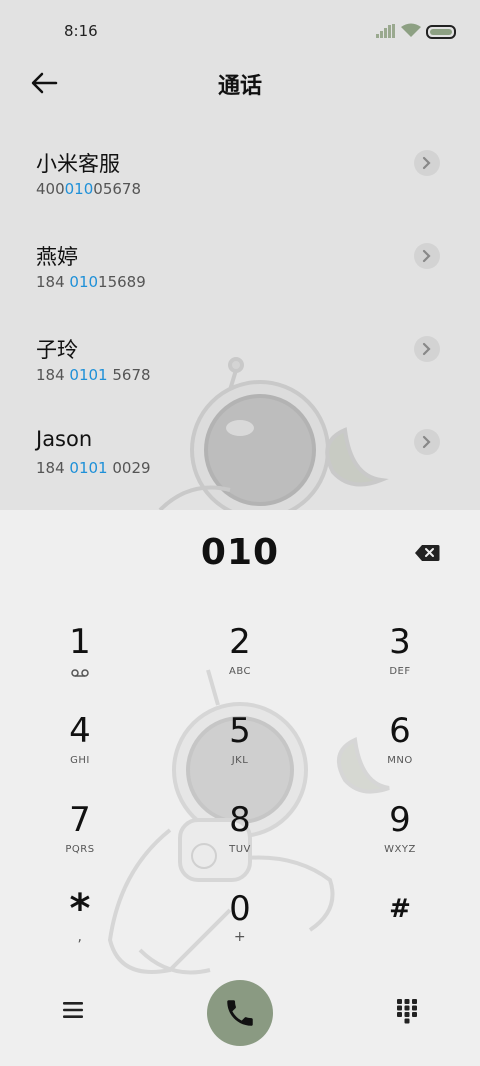 This screenshot has height=1066, width=480. What do you see at coordinates (240, 281) in the screenshot?
I see `contact-item: 燕婷 184 01015689` at bounding box center [240, 281].